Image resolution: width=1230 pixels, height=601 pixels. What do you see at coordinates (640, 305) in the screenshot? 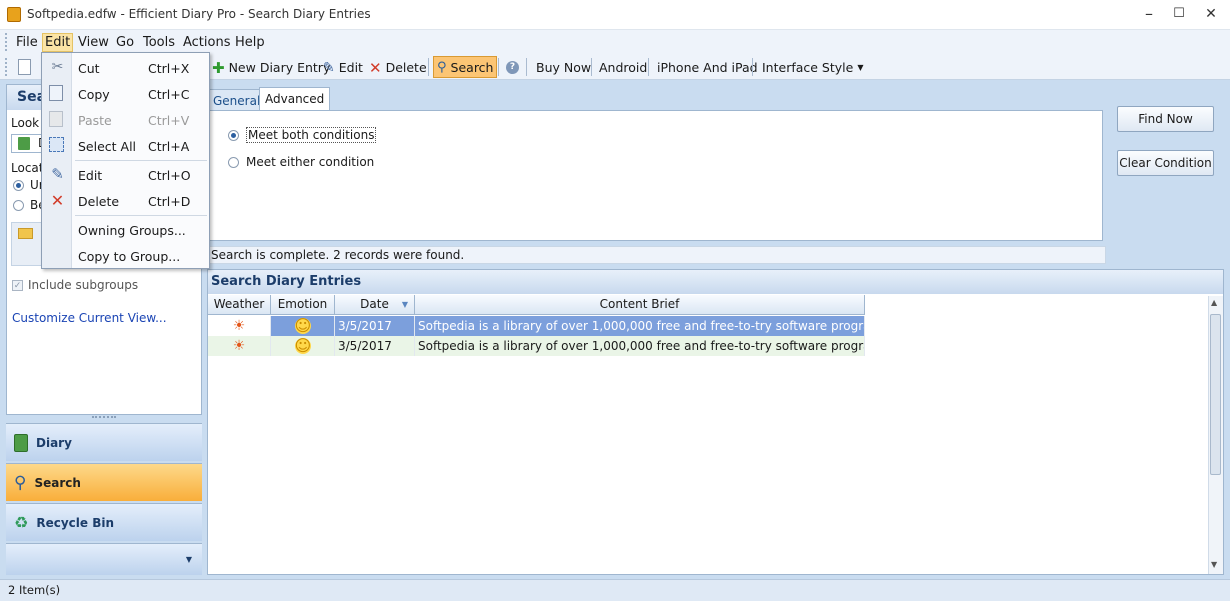
I see `column-content-brief: Content Brief` at bounding box center [640, 305].